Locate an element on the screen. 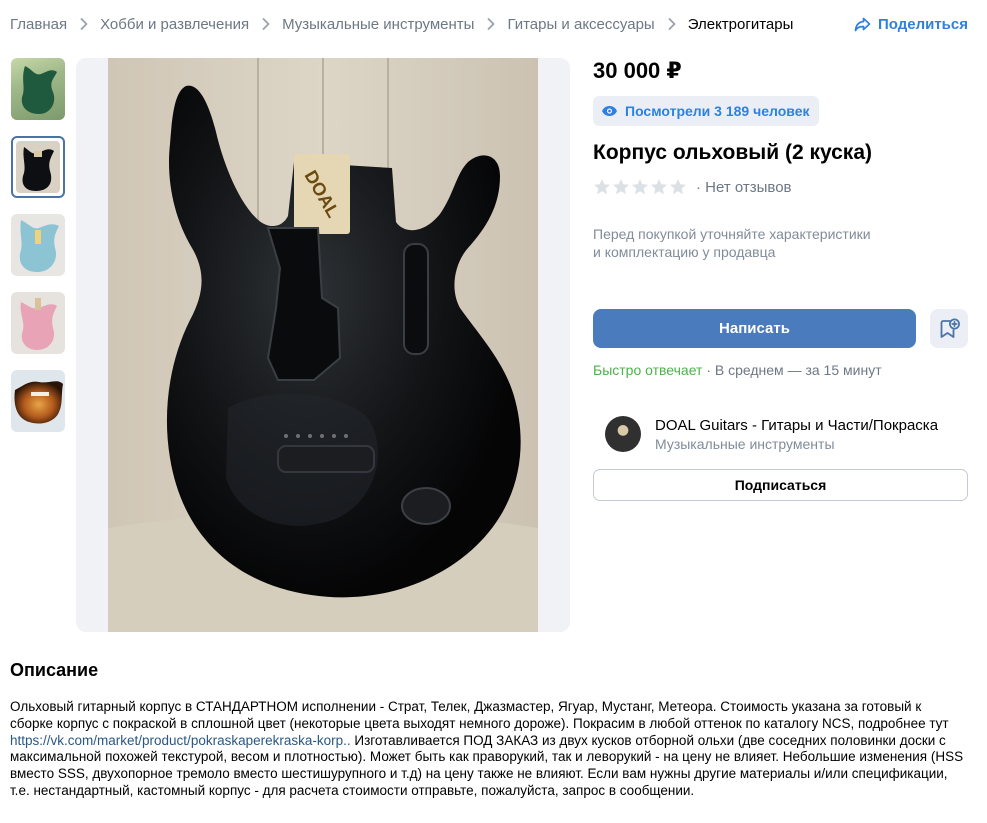 The width and height of the screenshot is (987, 823). breadcrumb-instruments: Музыкальные инструменты is located at coordinates (378, 24).